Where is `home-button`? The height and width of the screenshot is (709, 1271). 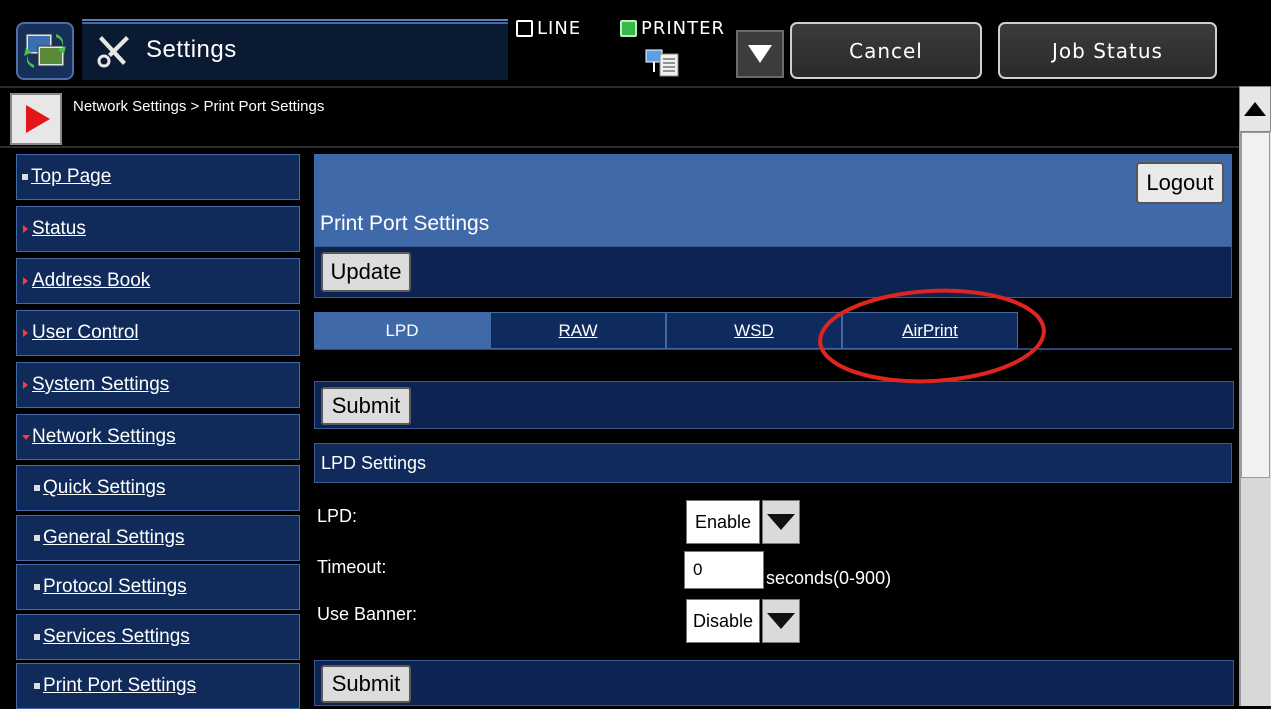
home-button is located at coordinates (45, 51).